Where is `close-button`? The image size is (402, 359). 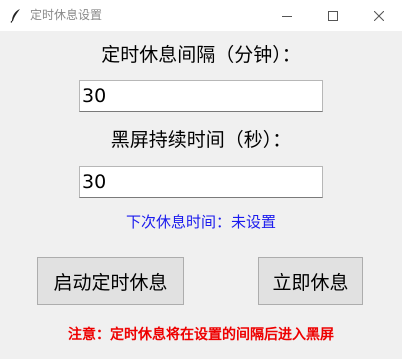
close-button is located at coordinates (379, 15).